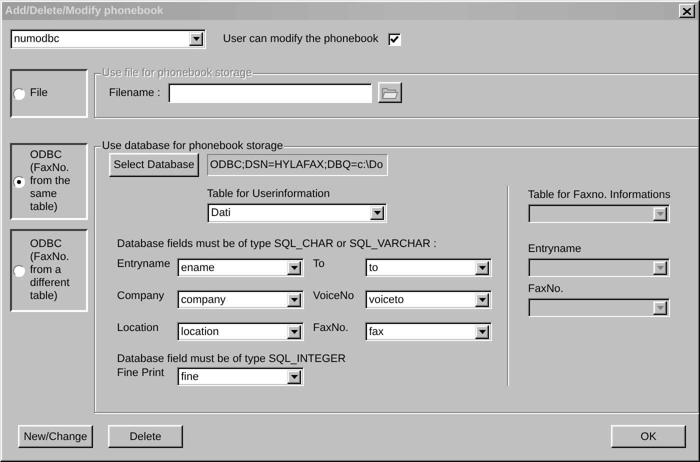  I want to click on field-dropdown: to, so click(428, 267).